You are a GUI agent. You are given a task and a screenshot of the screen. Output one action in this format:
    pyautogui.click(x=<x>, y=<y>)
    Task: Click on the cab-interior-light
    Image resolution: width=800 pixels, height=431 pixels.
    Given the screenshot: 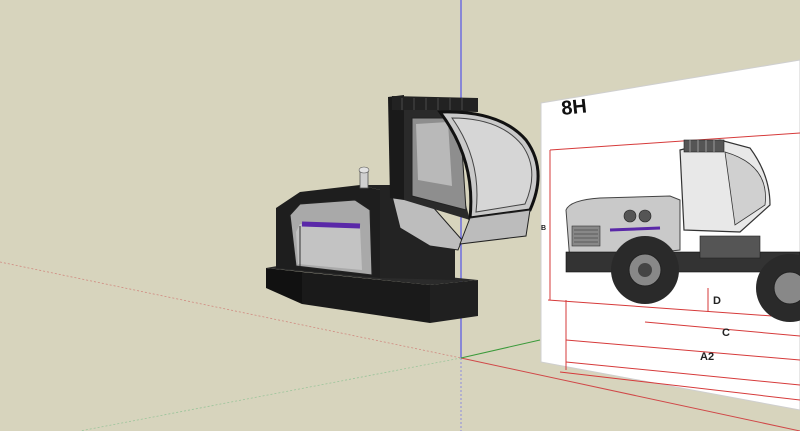 What is the action you would take?
    pyautogui.click(x=434, y=154)
    